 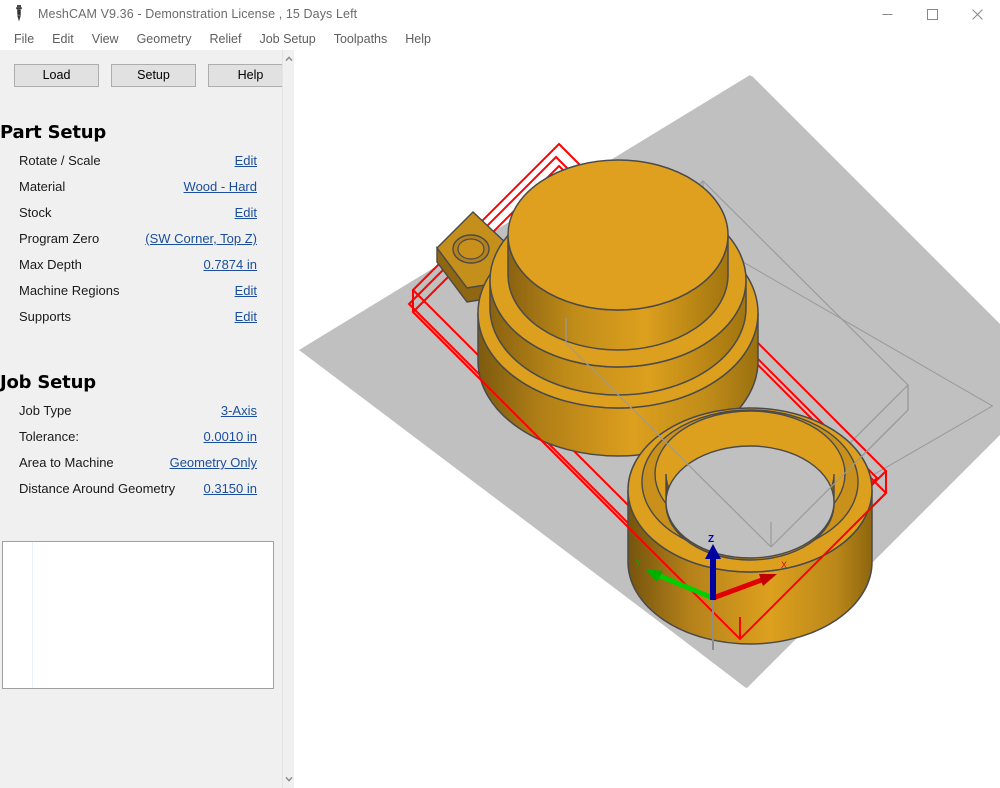 I want to click on row-stock: Stock Edit, so click(x=137, y=213).